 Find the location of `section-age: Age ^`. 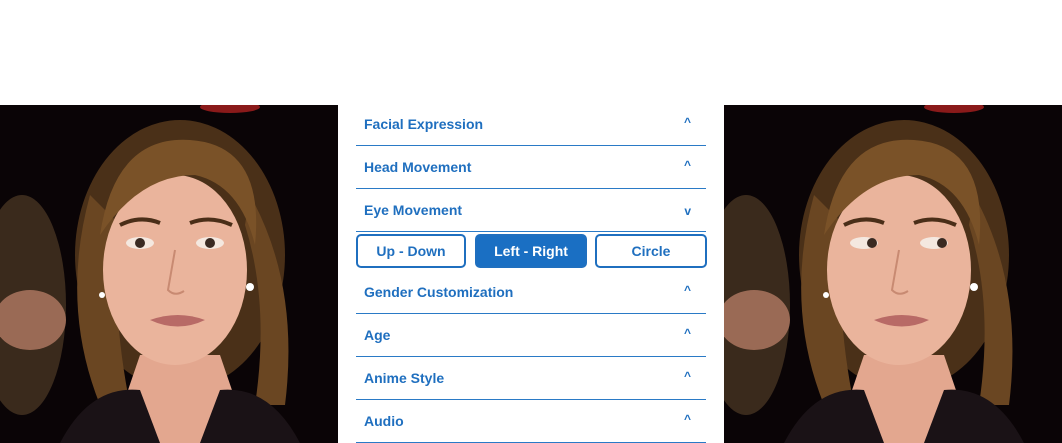

section-age: Age ^ is located at coordinates (531, 336).